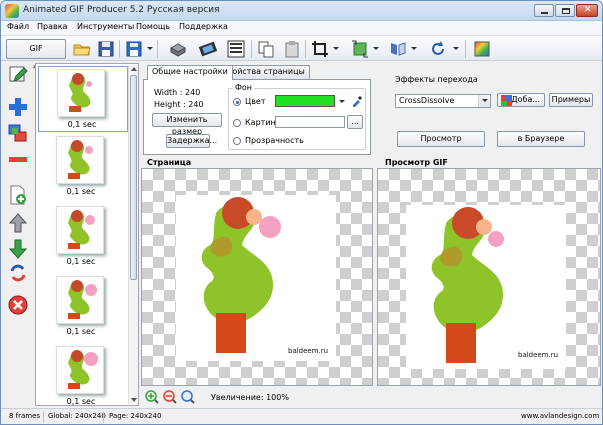  I want to click on delete-icon, so click(18, 305).